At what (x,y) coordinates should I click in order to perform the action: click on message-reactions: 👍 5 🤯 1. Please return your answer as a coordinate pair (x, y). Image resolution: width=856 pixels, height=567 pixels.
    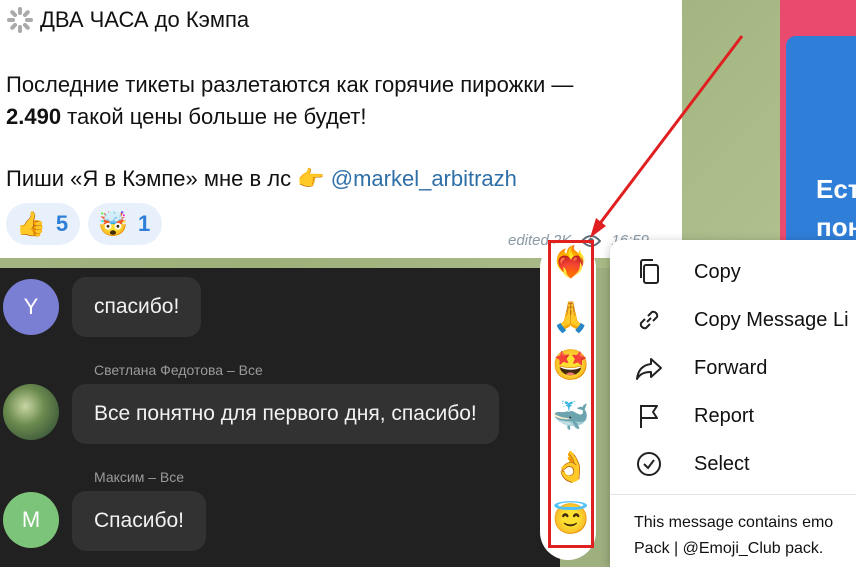
    Looking at the image, I should click on (84, 224).